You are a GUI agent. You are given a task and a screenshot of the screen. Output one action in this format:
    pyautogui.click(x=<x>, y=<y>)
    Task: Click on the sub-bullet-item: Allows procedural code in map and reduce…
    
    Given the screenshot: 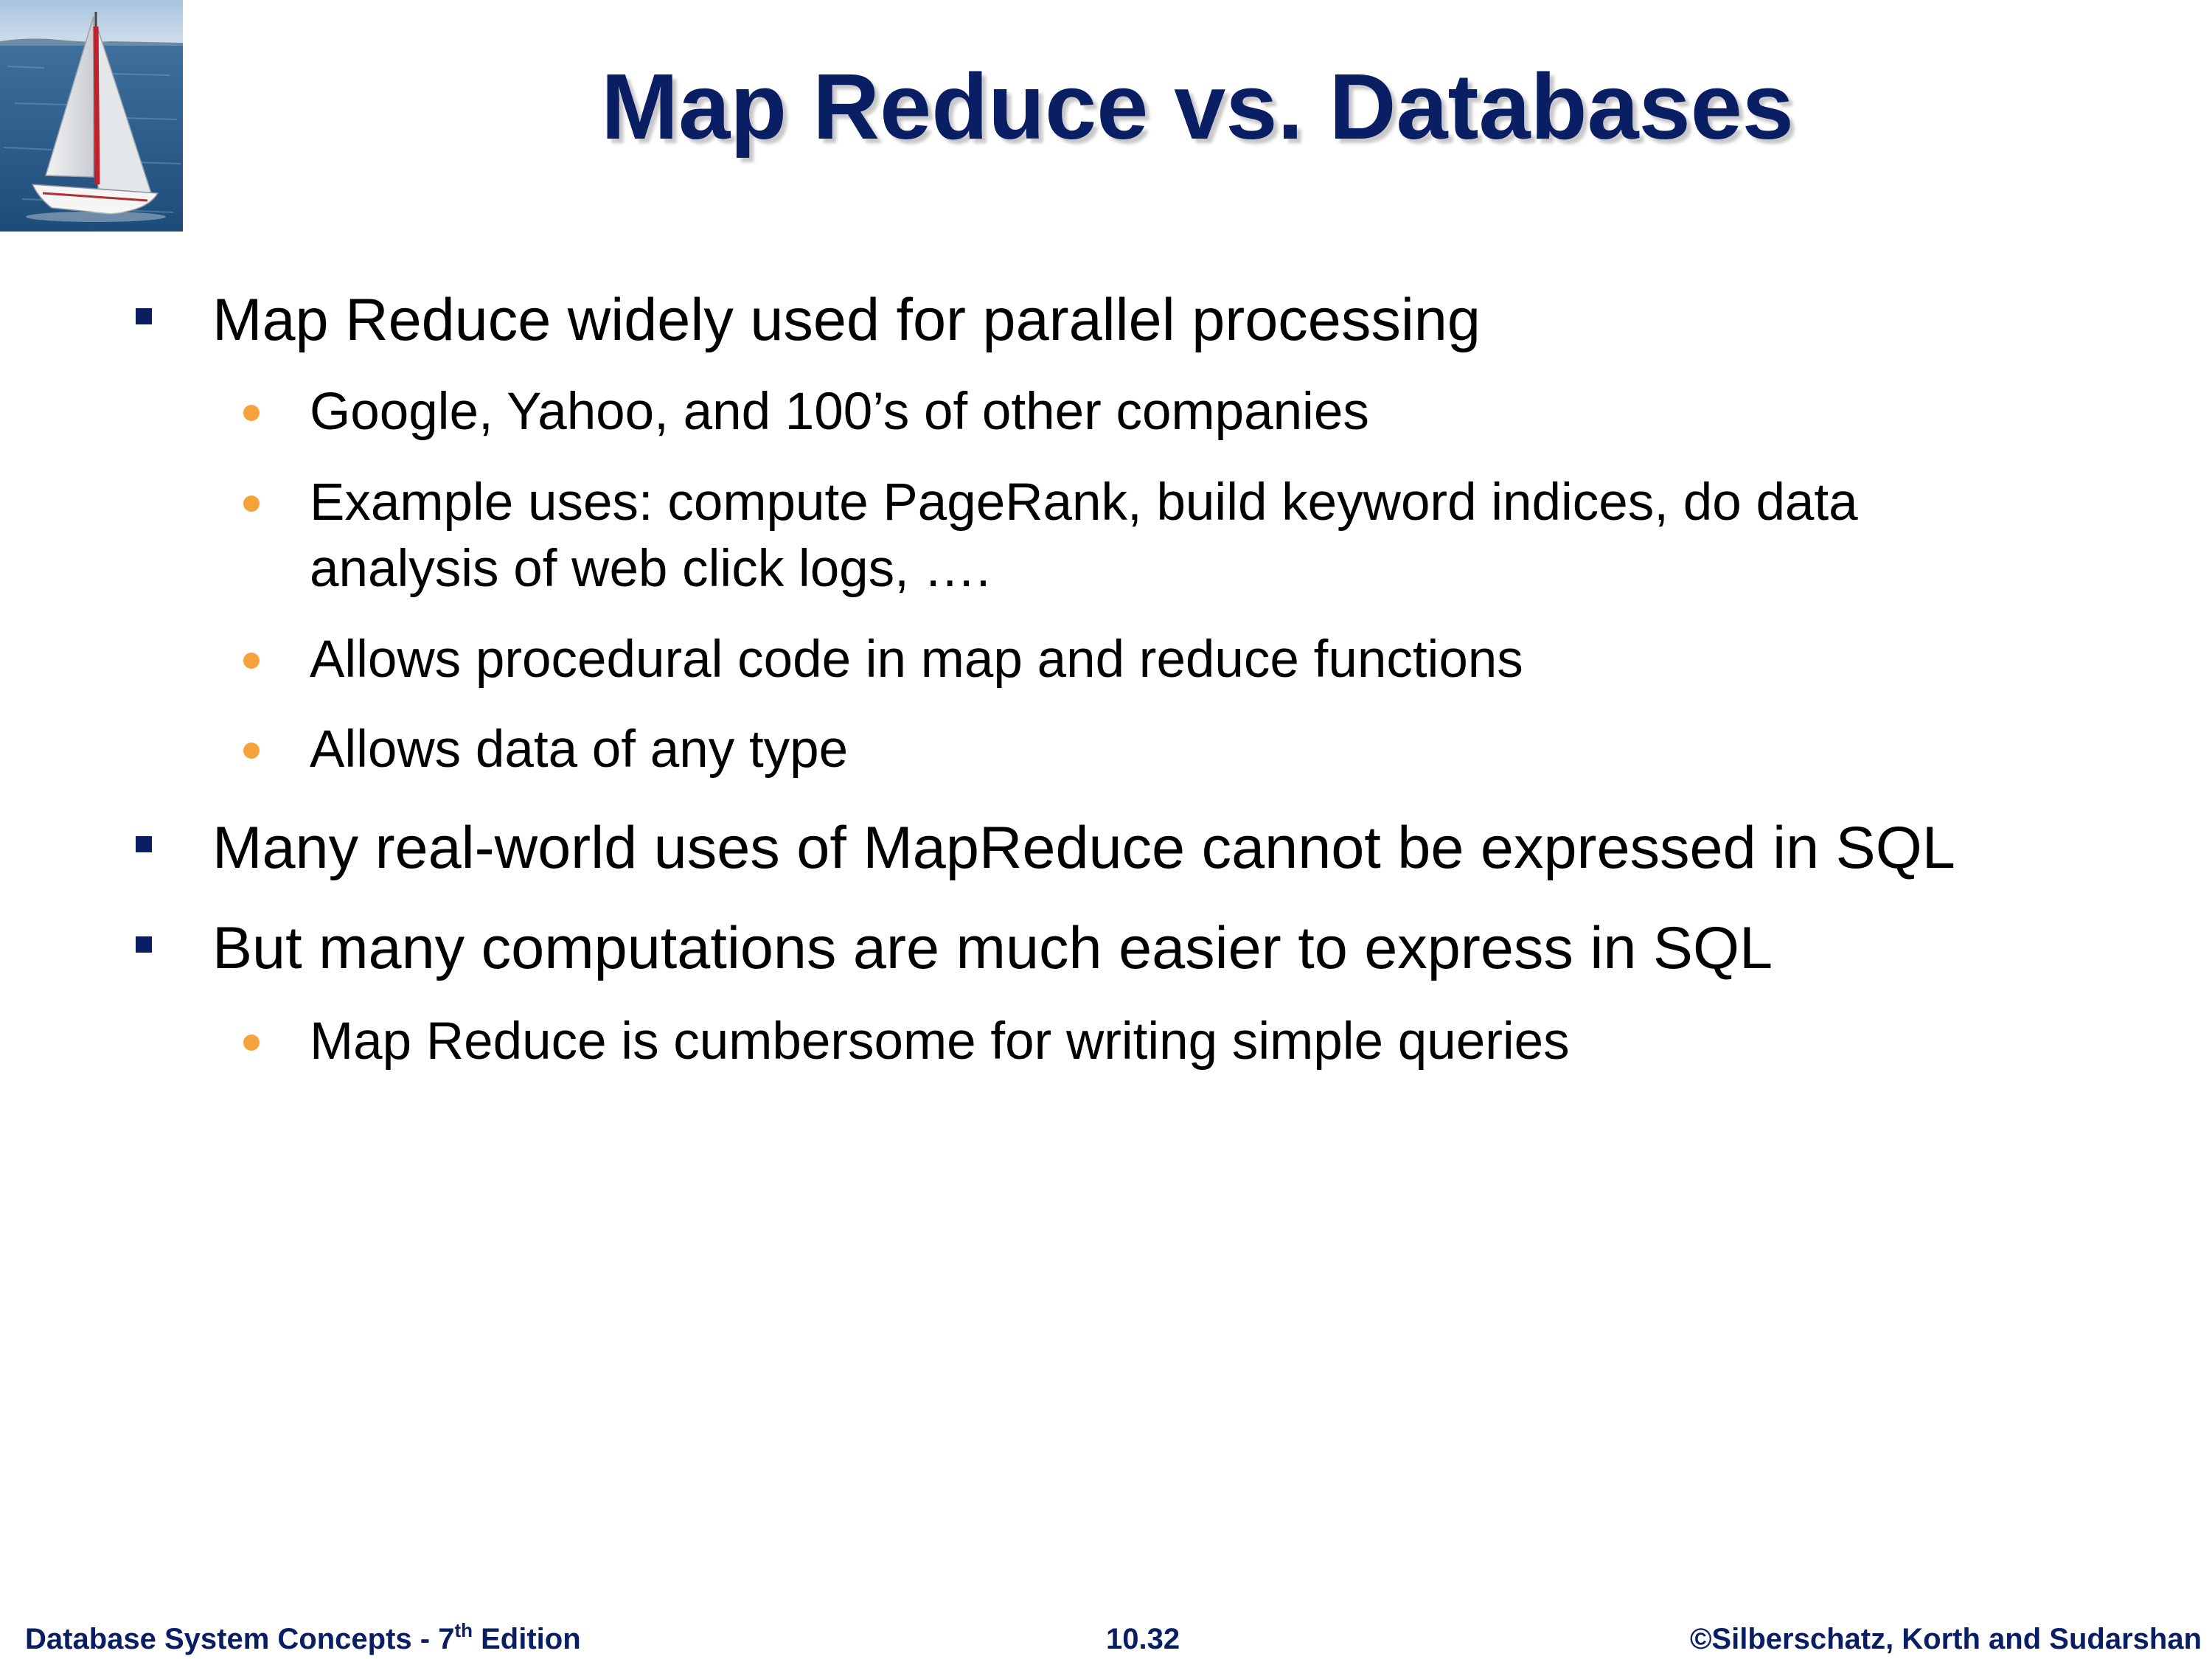 What is the action you would take?
    pyautogui.click(x=916, y=659)
    